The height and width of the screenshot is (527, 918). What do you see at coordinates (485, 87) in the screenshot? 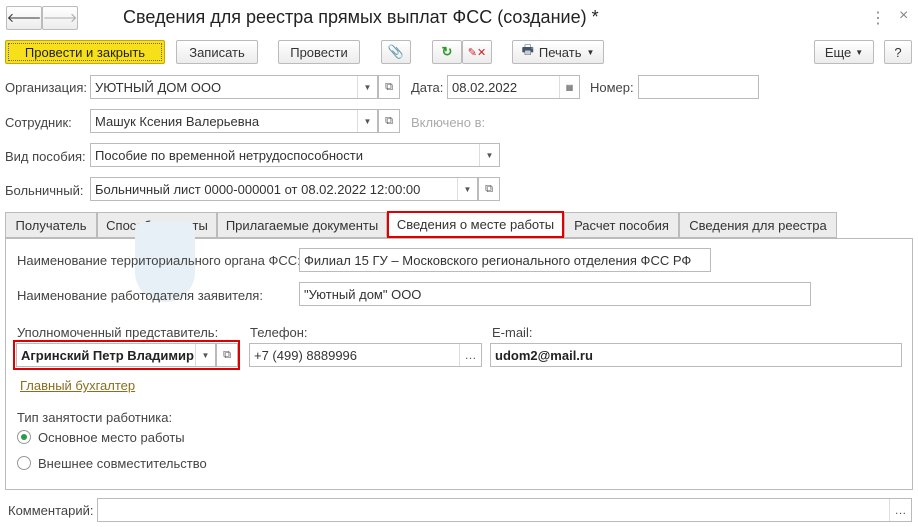
I see `date-value: 08.02.2022` at bounding box center [485, 87].